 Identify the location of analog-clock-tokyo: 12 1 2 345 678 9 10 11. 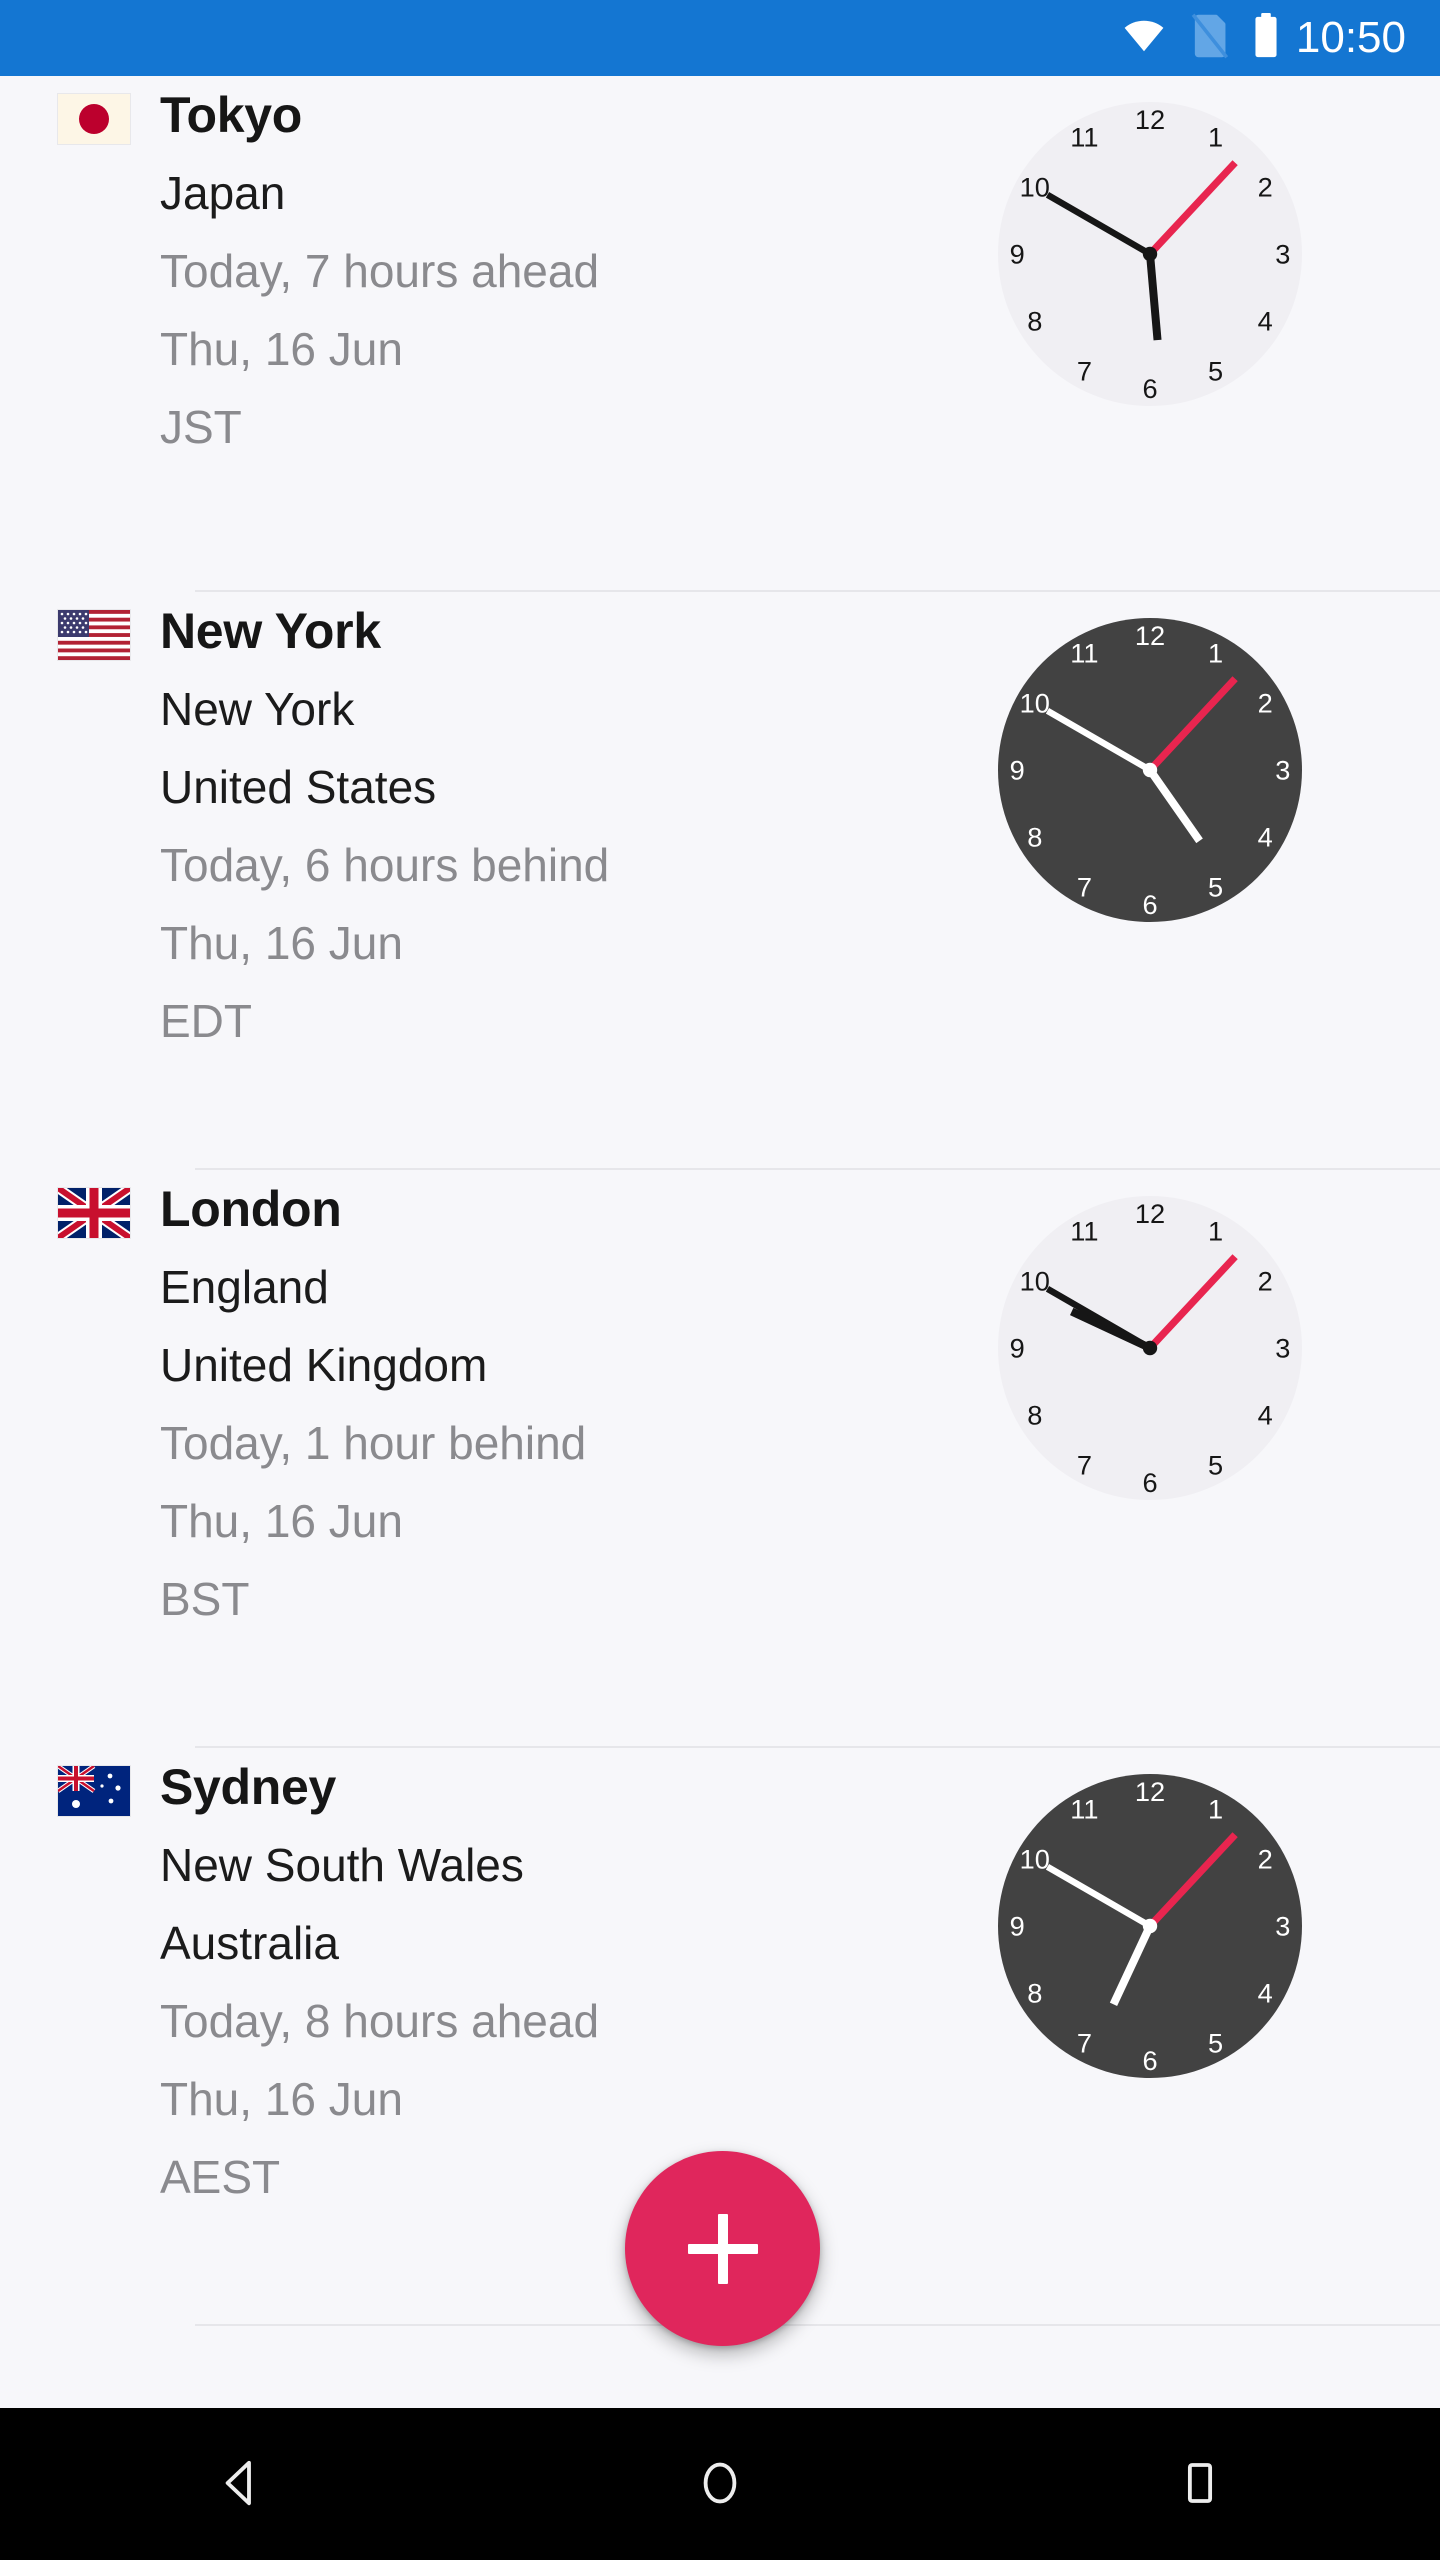
(1150, 245).